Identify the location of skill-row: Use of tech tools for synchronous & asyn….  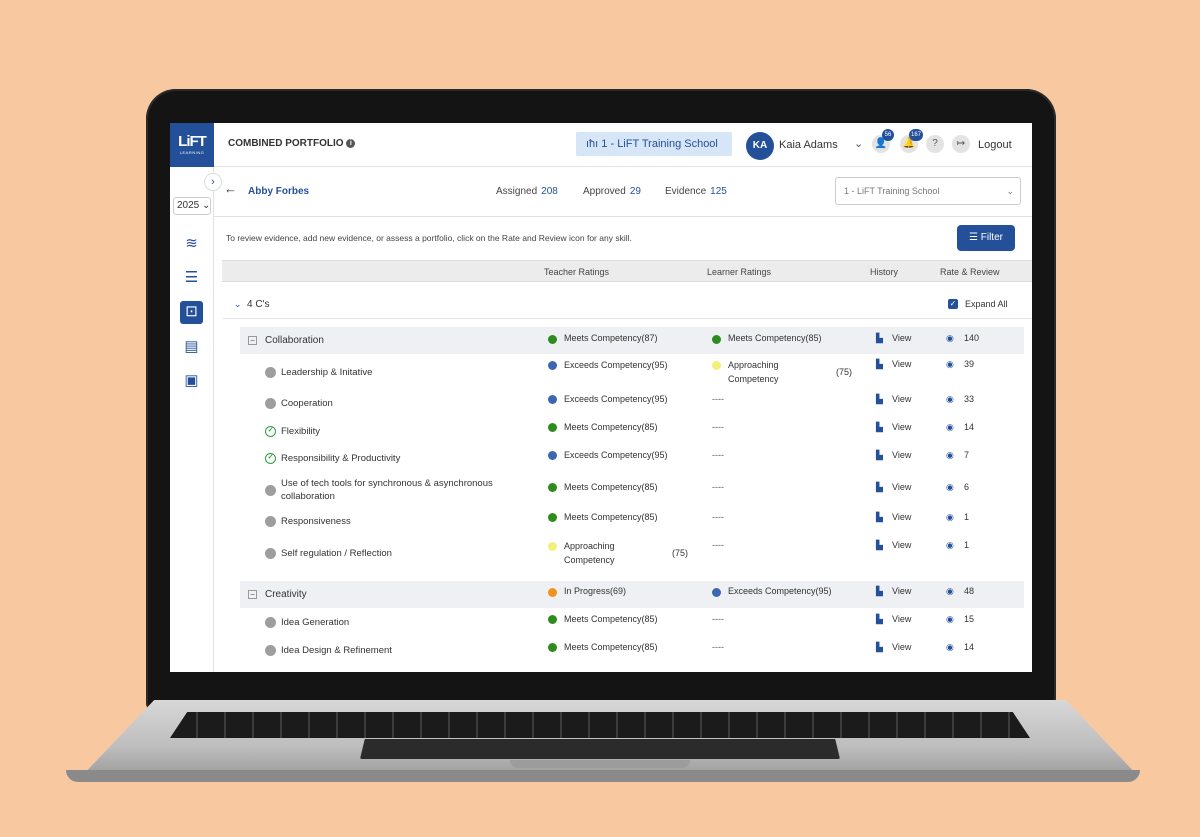
(632, 492).